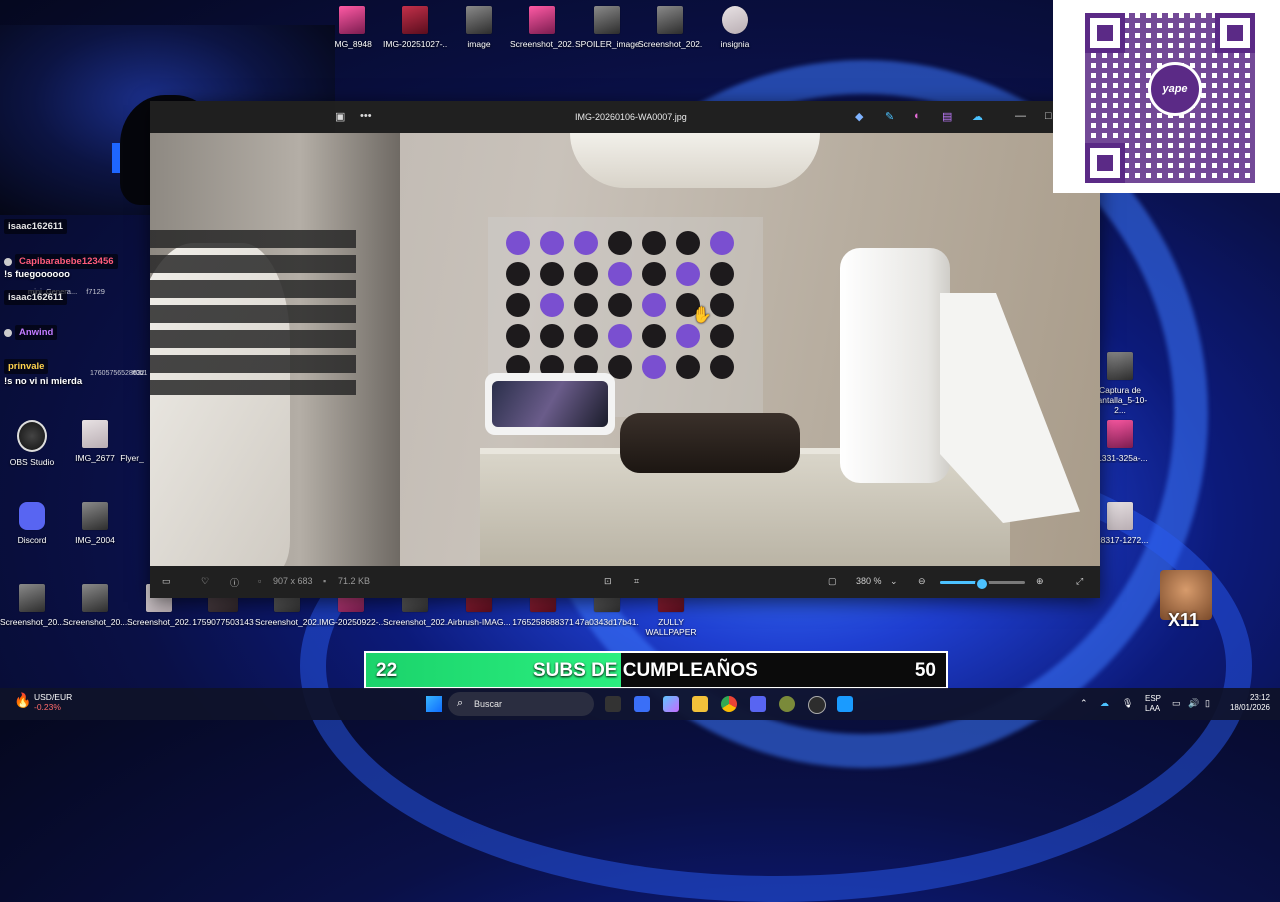 This screenshot has width=1280, height=902. Describe the element at coordinates (1048, 116) in the screenshot. I see `maximize-button: □` at that location.